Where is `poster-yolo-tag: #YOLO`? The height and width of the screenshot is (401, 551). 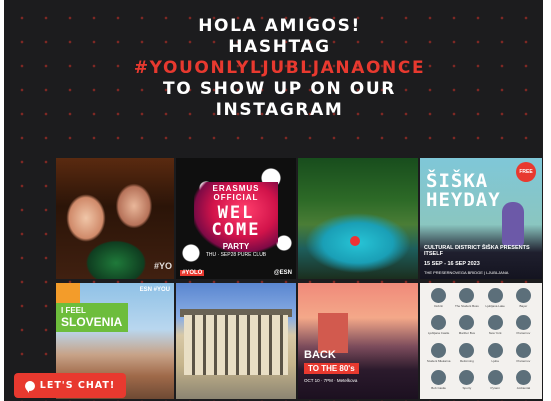 poster-yolo-tag: #YOLO is located at coordinates (192, 273).